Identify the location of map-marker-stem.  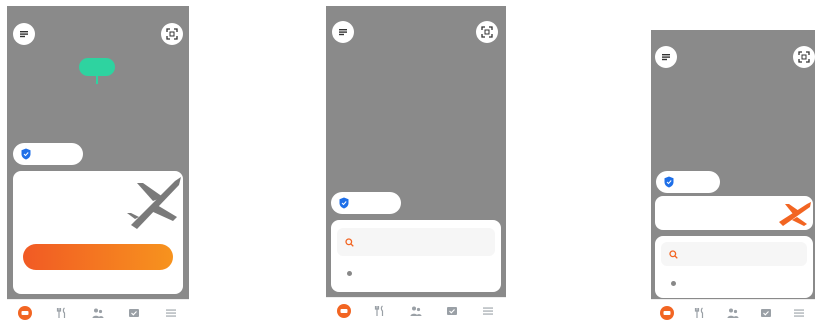
(97, 80).